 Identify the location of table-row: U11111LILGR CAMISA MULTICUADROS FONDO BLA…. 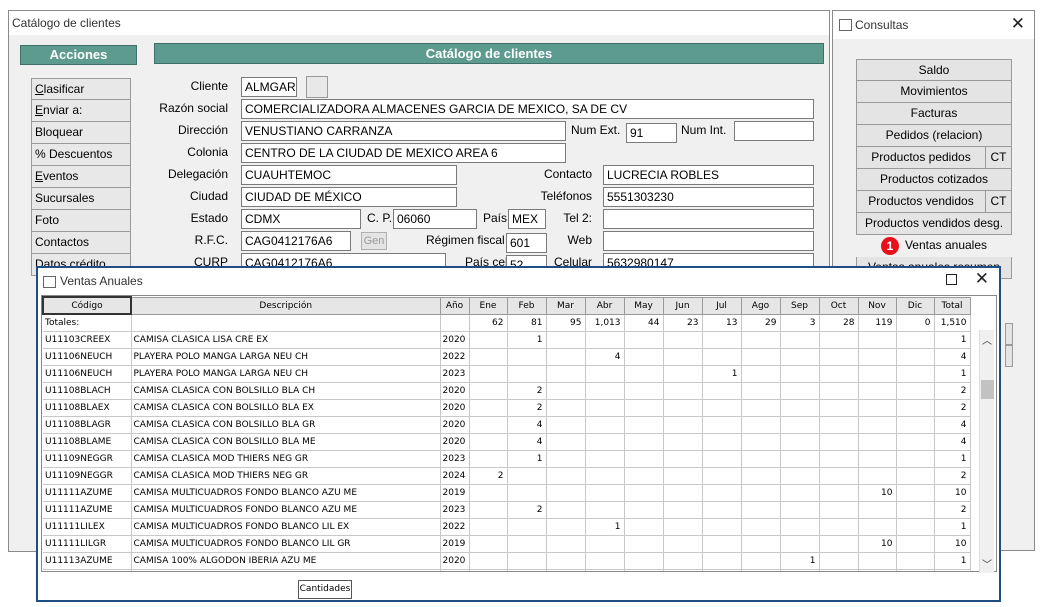
(507, 544).